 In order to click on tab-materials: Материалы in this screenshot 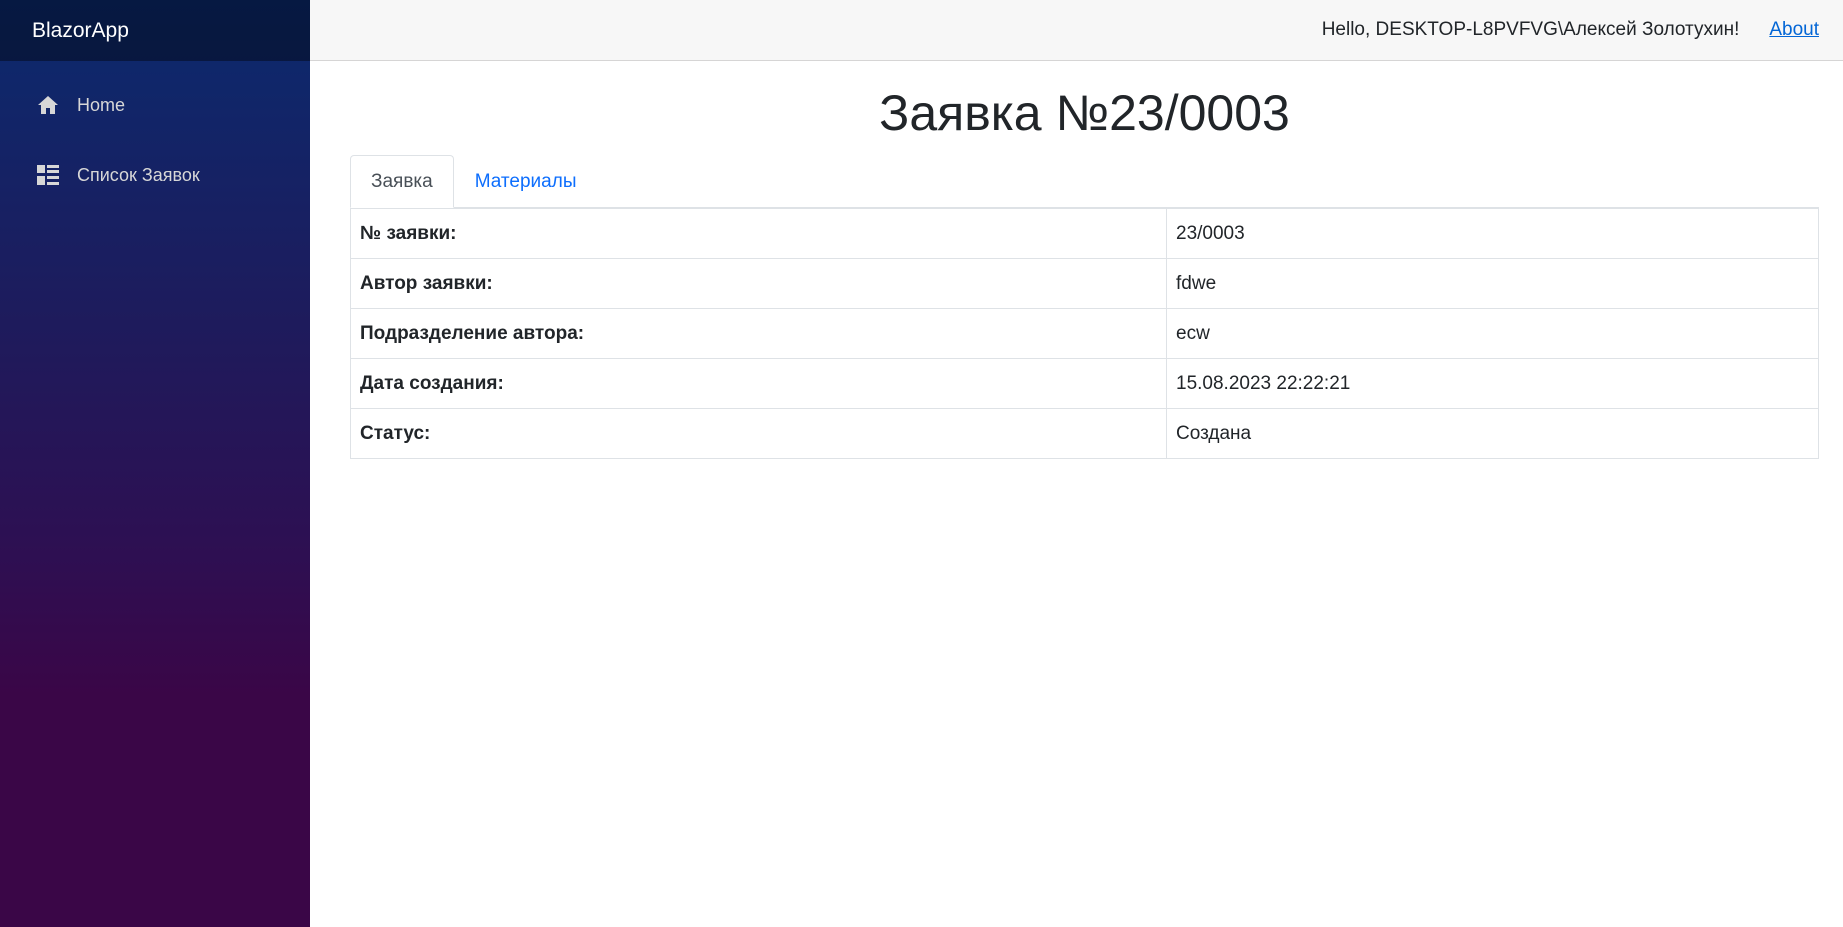, I will do `click(526, 181)`.